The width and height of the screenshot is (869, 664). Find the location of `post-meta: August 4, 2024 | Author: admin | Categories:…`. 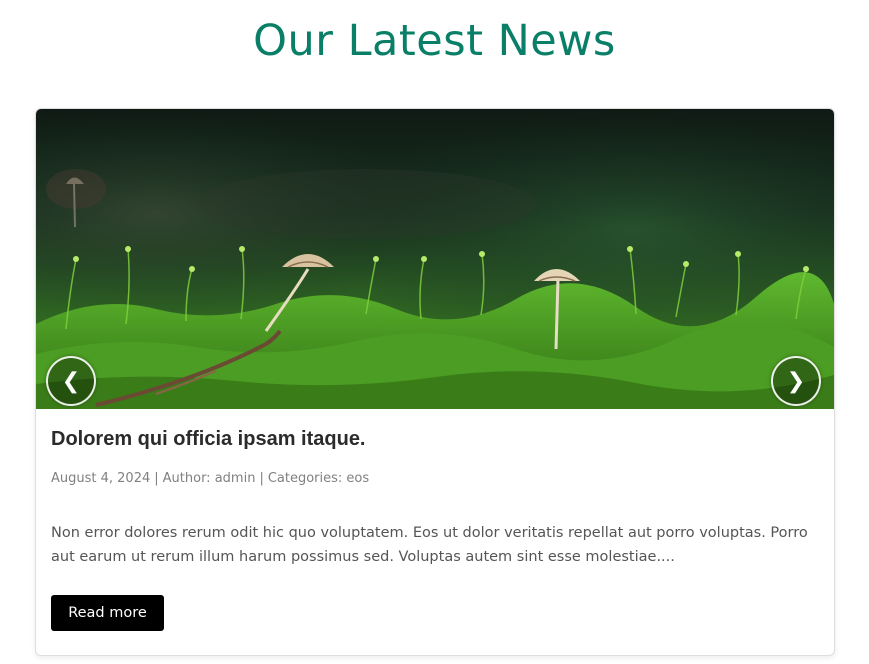

post-meta: August 4, 2024 | Author: admin | Categories:… is located at coordinates (435, 479).